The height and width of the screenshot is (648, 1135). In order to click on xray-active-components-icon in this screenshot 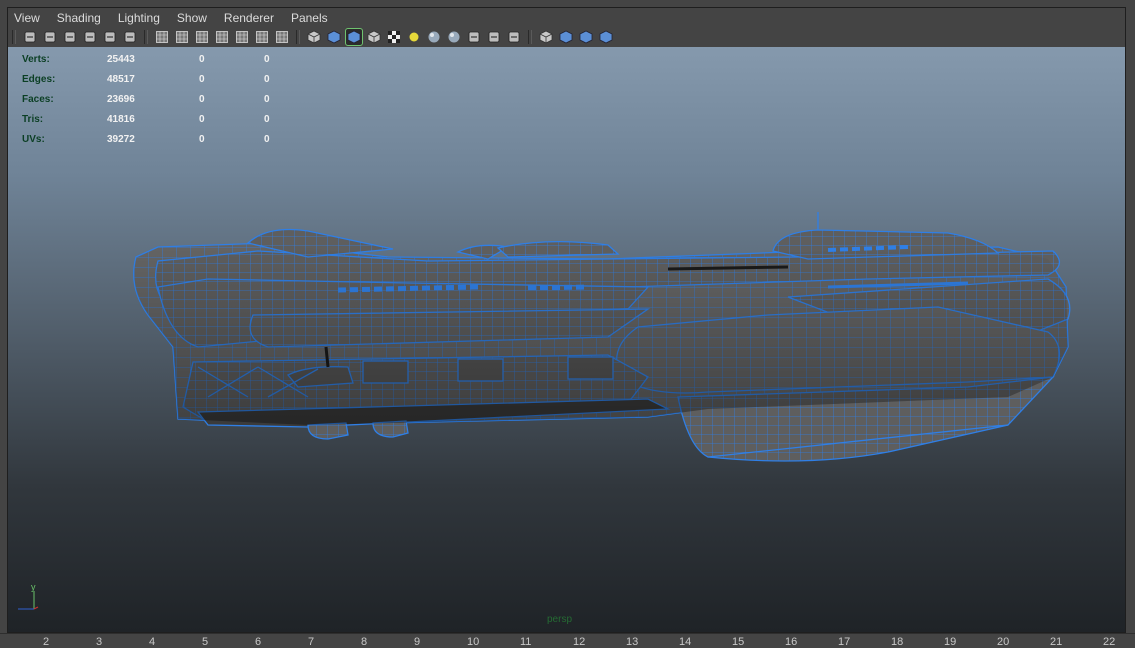, I will do `click(586, 37)`.